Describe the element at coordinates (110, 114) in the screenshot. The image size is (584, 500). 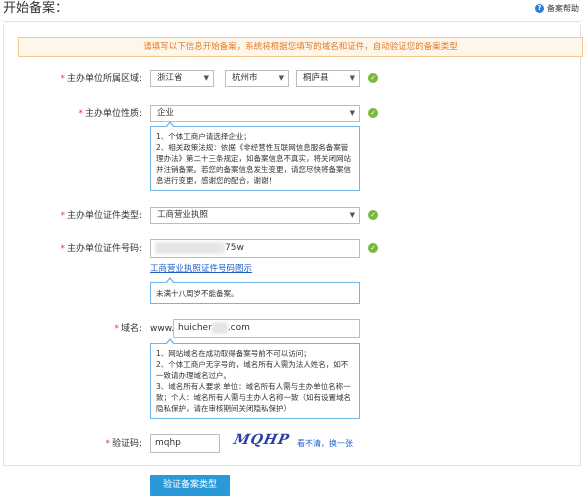
I see `nature-label: * 主办单位性质:` at that location.